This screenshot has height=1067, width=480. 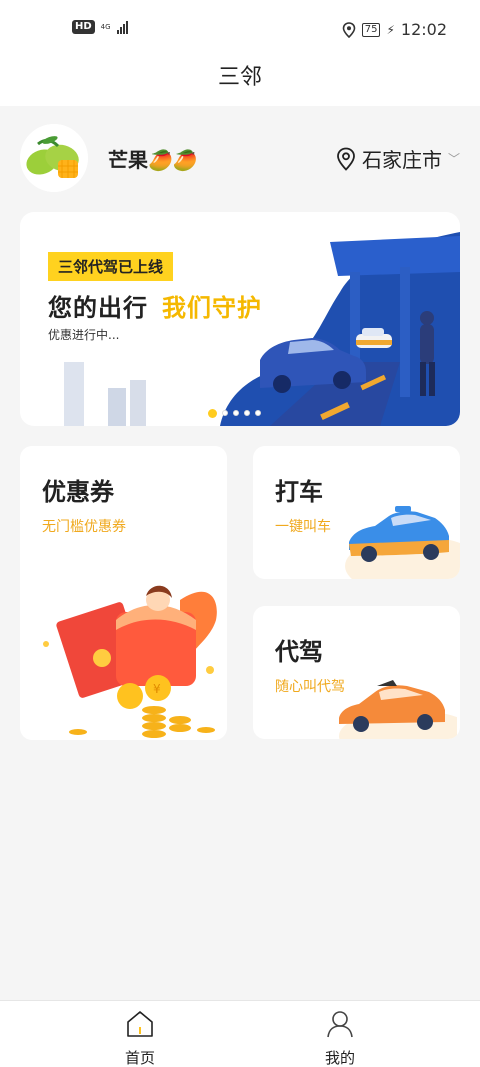 I want to click on banner-headline-accent: 我们守护, so click(x=212, y=308).